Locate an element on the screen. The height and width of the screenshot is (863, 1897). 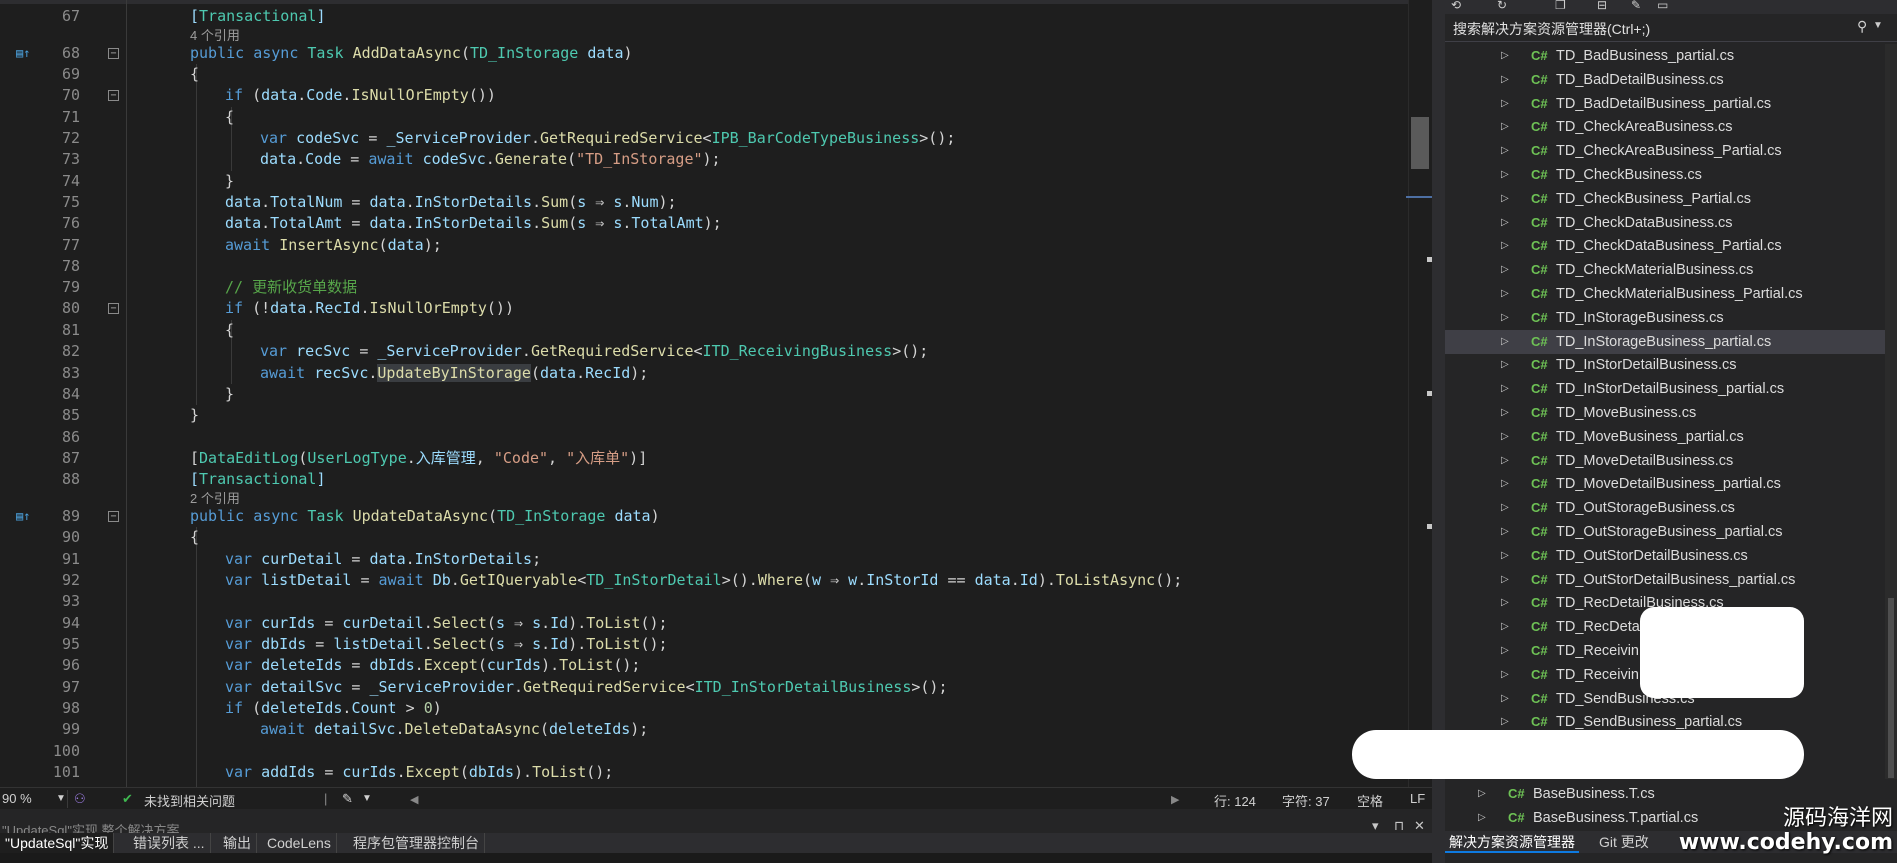
code-line: 71 { is located at coordinates (700, 117).